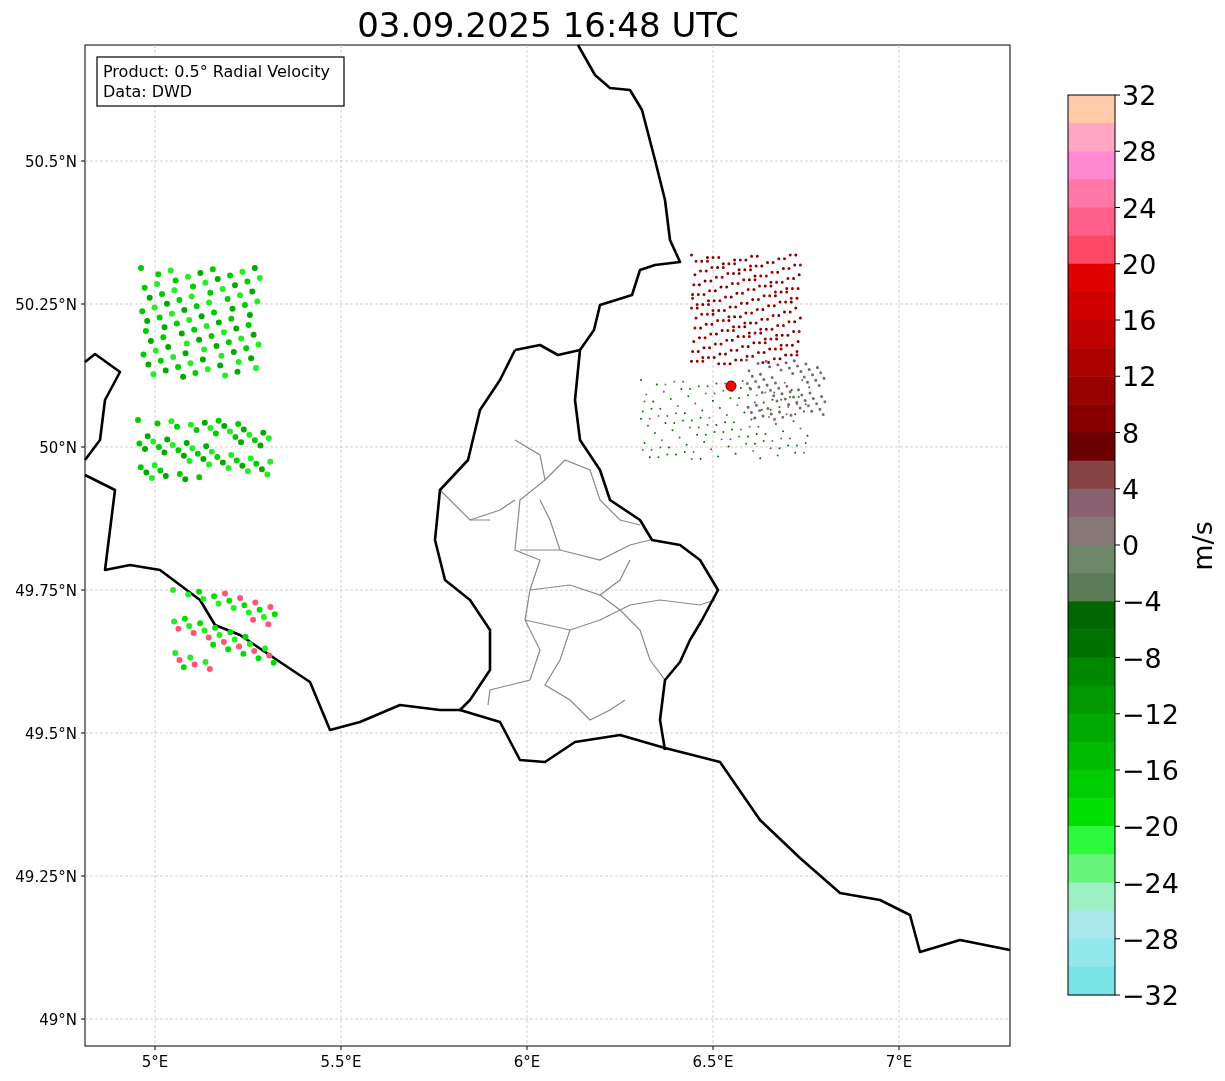 Image resolution: width=1225 pixels, height=1081 pixels. What do you see at coordinates (341, 1062) in the screenshot?
I see `longitude-label: 5.5°E` at bounding box center [341, 1062].